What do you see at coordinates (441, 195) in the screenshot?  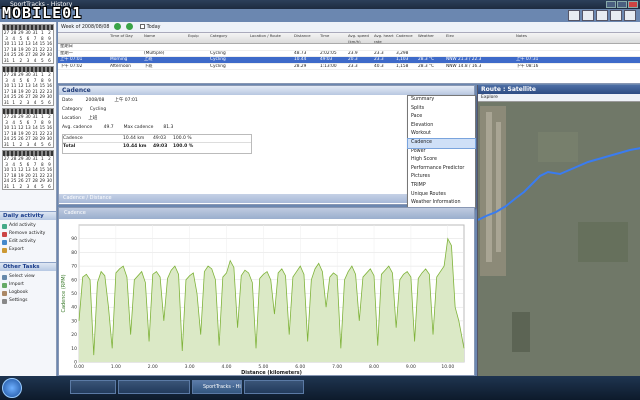 I see `menu-item-unique-routes: Unique Routes` at bounding box center [441, 195].